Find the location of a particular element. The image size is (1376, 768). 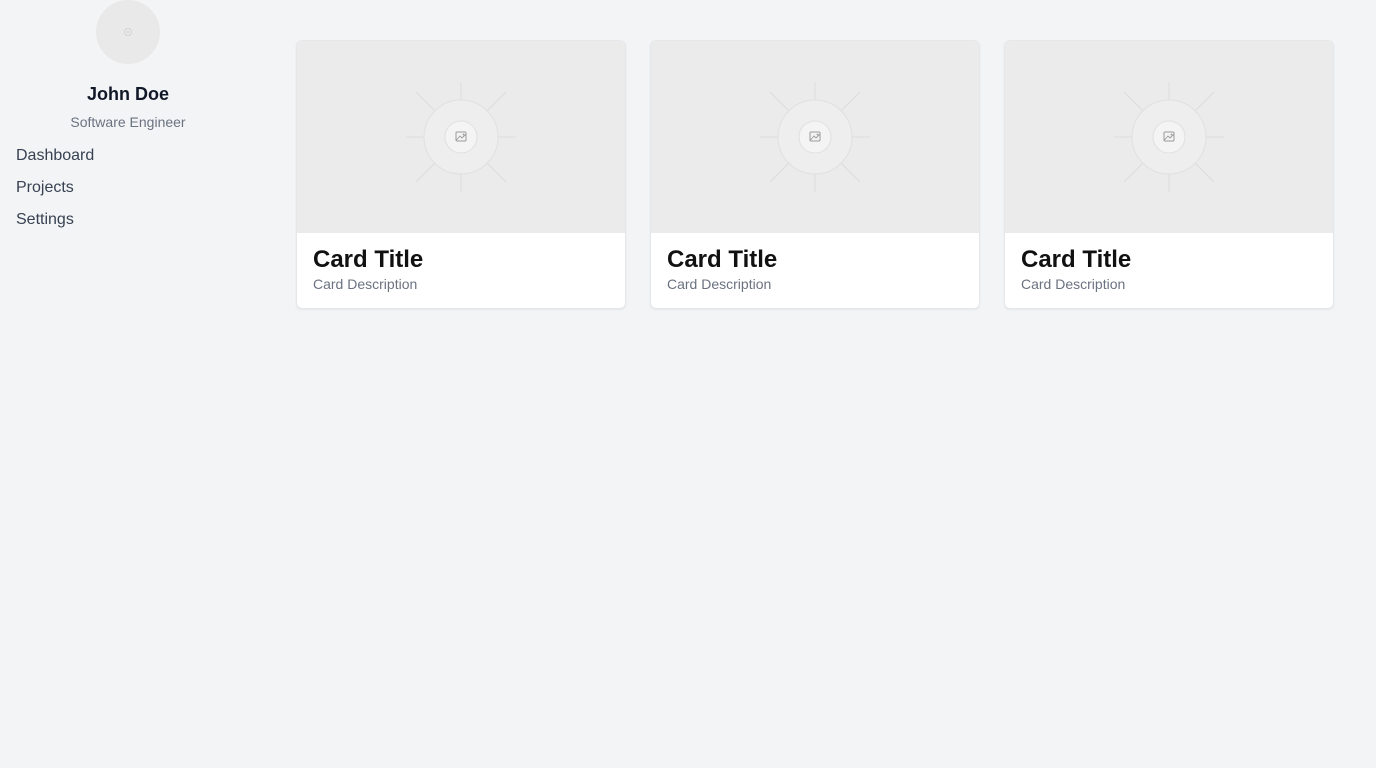

nav-item-projects: Projects is located at coordinates (55, 192).